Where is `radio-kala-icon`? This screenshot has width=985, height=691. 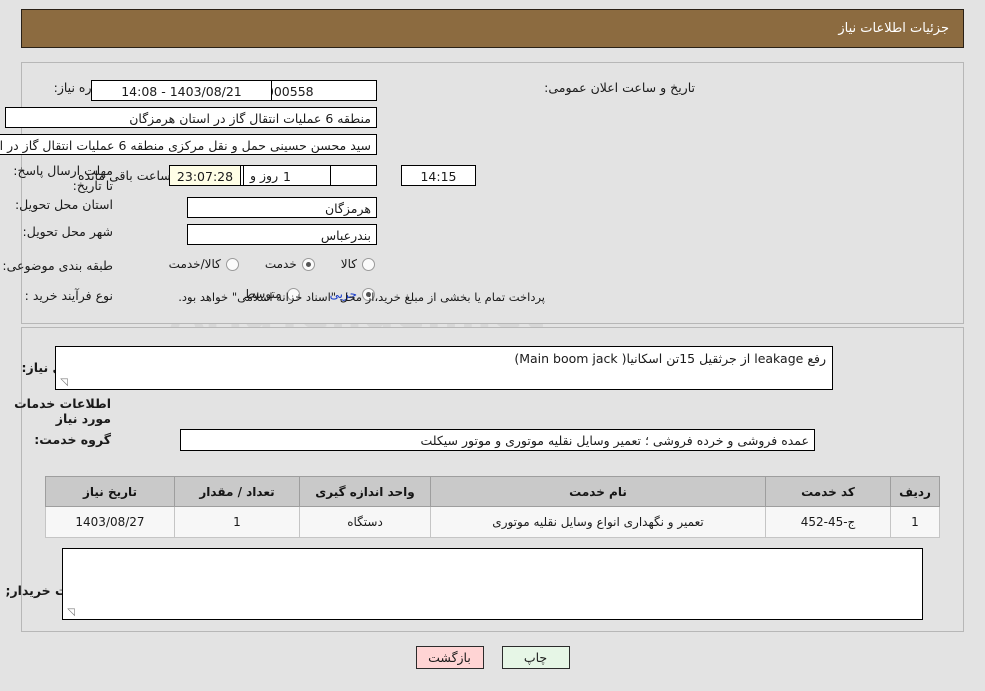 radio-kala-icon is located at coordinates (368, 264).